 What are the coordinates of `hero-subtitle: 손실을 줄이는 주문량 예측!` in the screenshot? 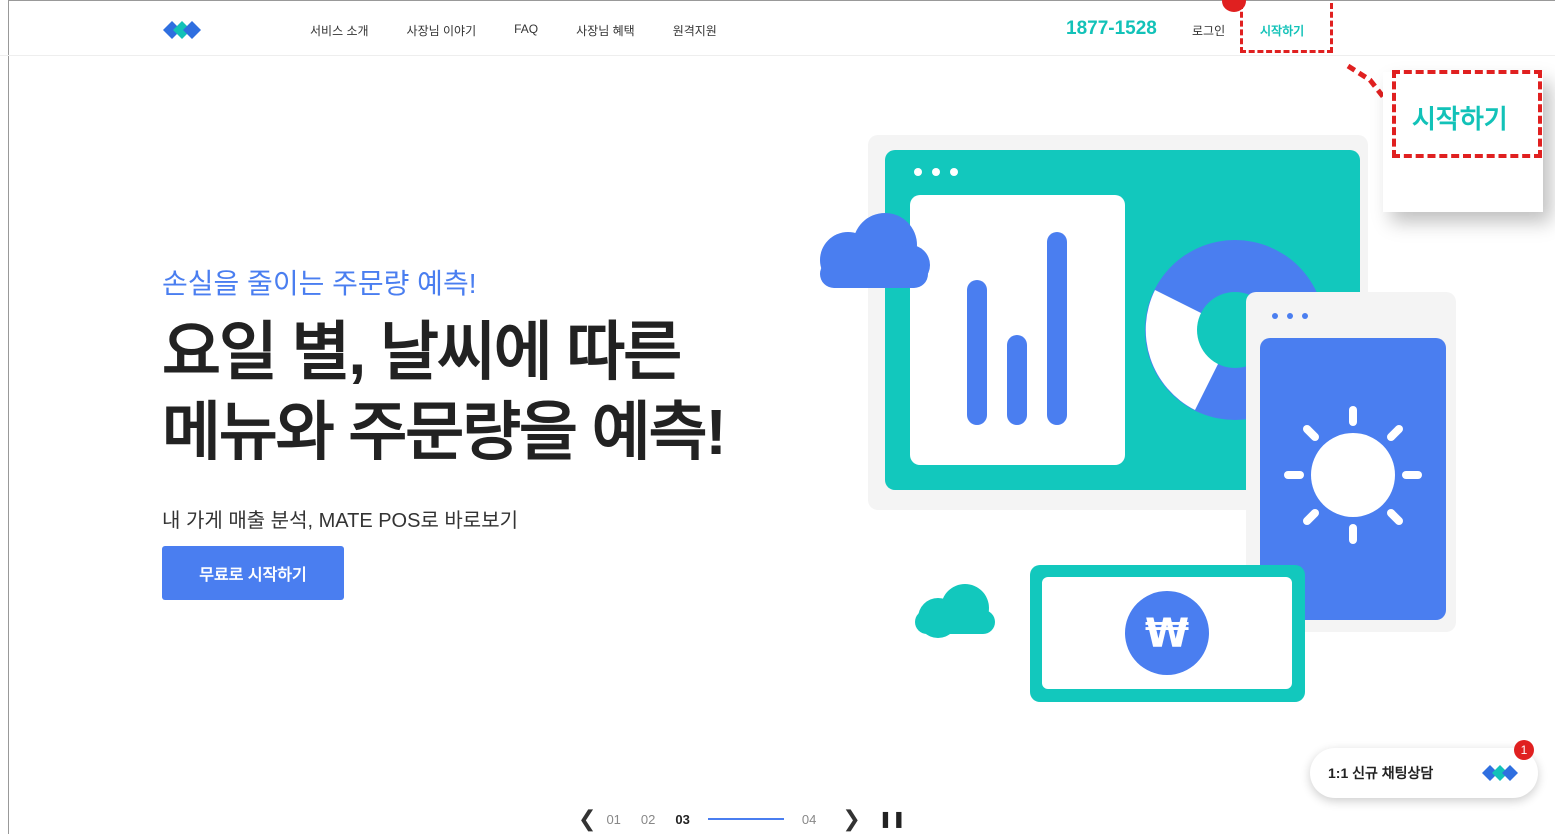 It's located at (319, 283).